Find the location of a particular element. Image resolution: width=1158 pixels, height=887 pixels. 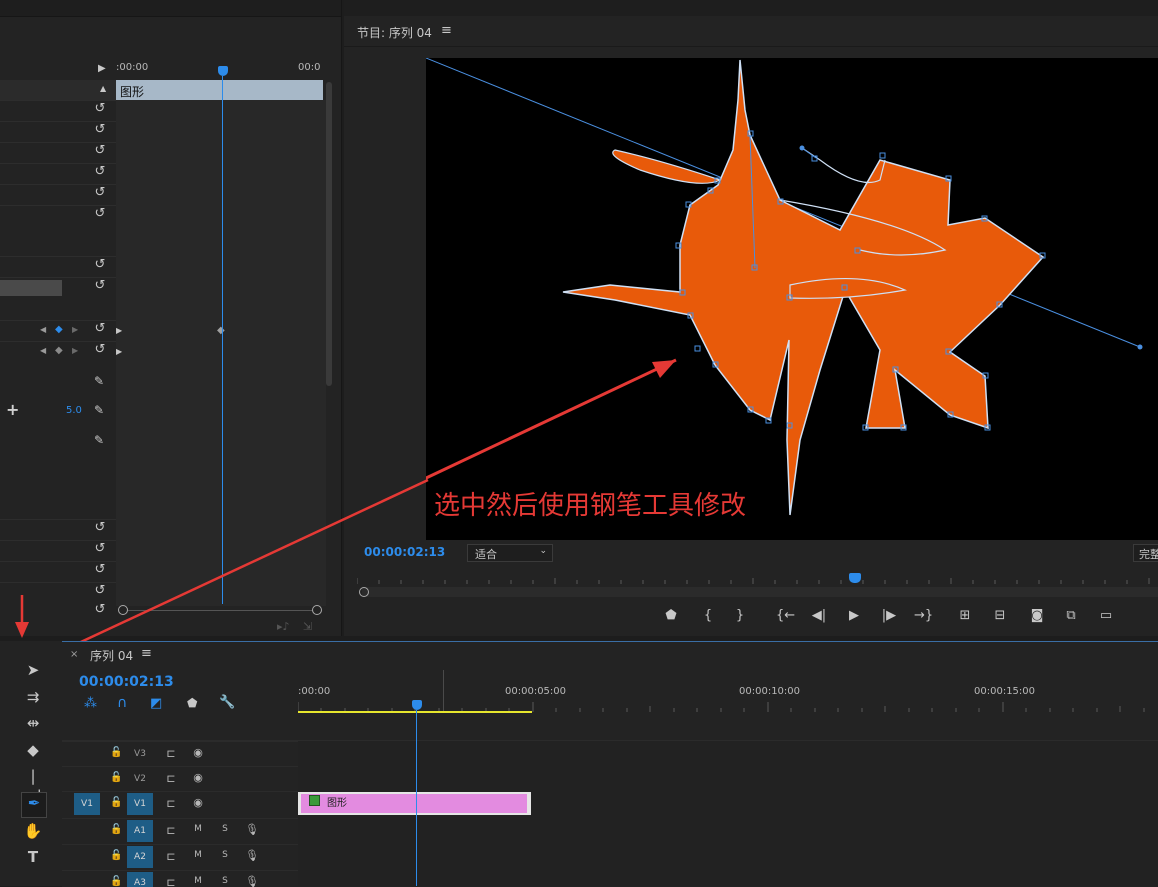

camera-icon: ◙ is located at coordinates (1037, 616).